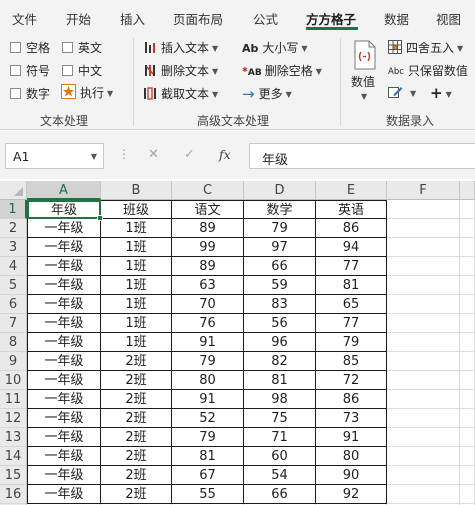 Image resolution: width=475 pixels, height=505 pixels. I want to click on name-box: A1 ▼, so click(54, 156).